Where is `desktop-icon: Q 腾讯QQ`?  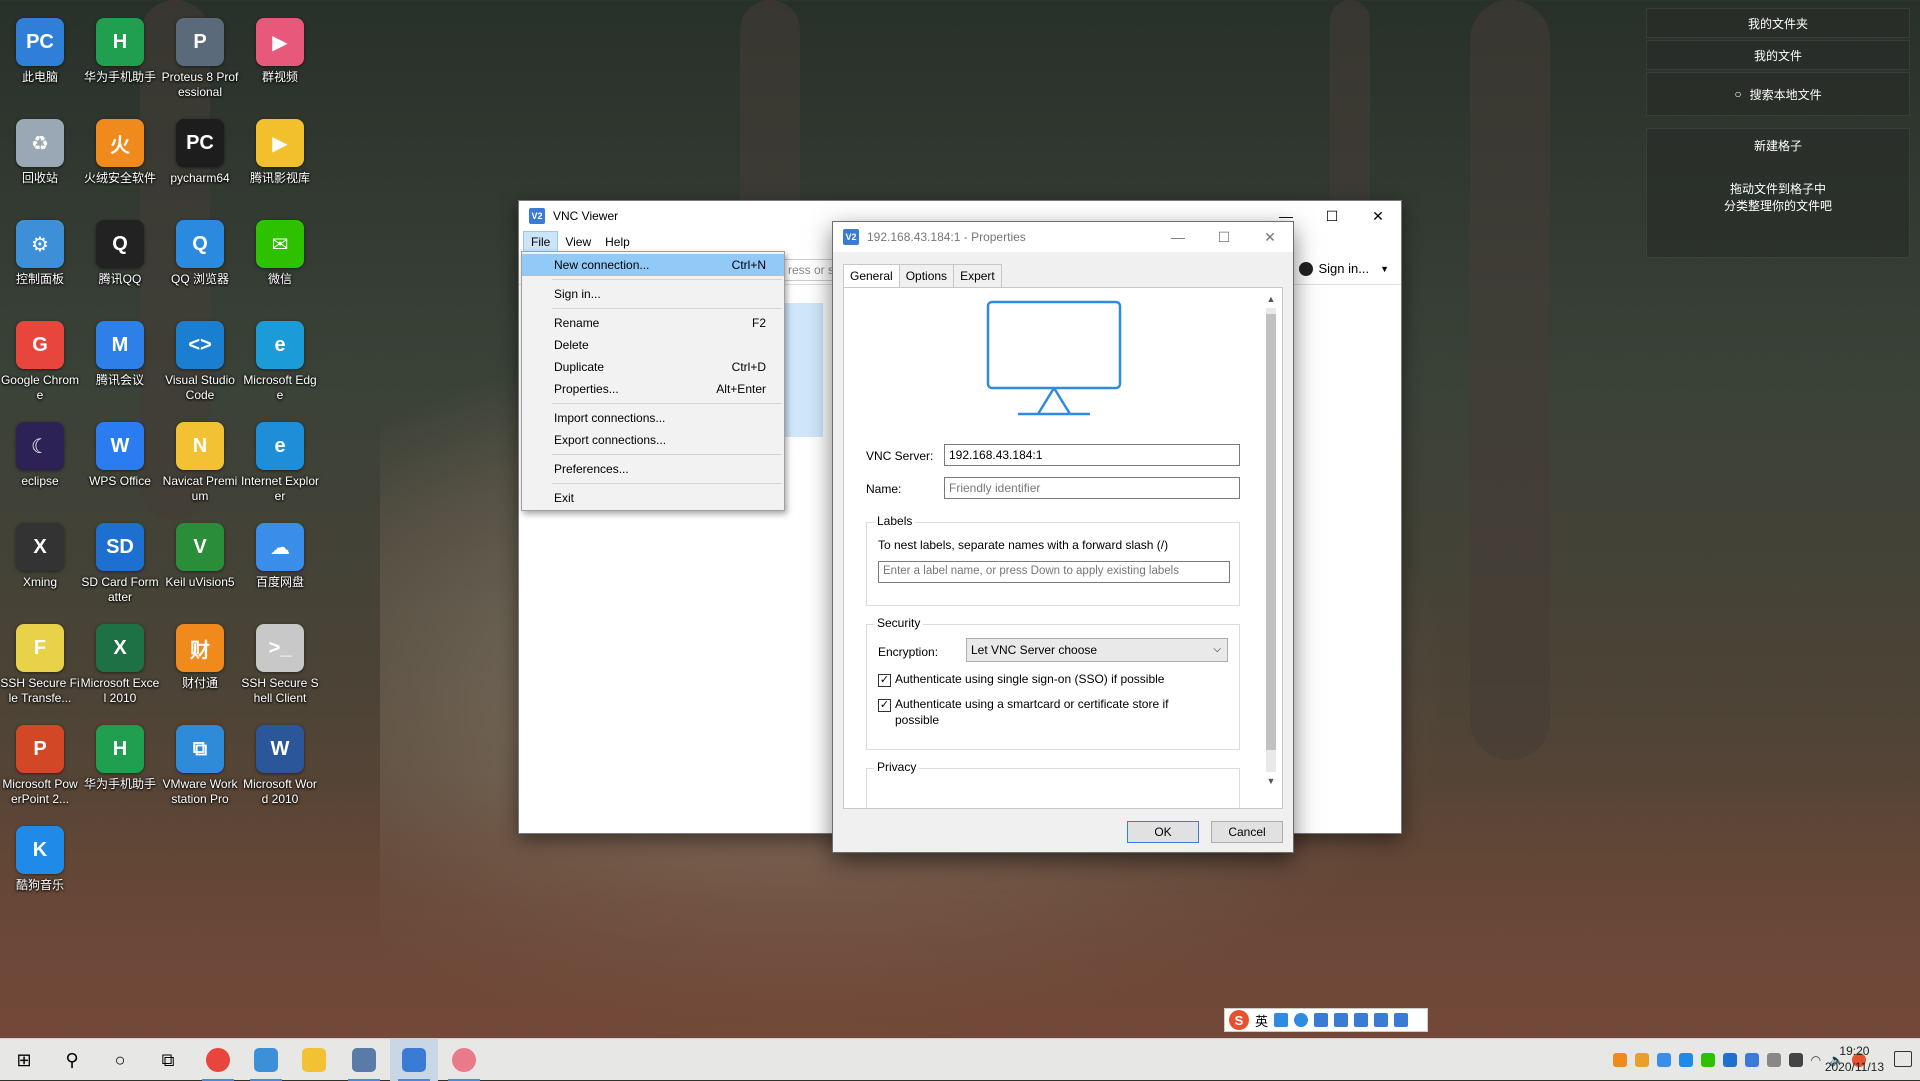 desktop-icon: Q 腾讯QQ is located at coordinates (120, 262).